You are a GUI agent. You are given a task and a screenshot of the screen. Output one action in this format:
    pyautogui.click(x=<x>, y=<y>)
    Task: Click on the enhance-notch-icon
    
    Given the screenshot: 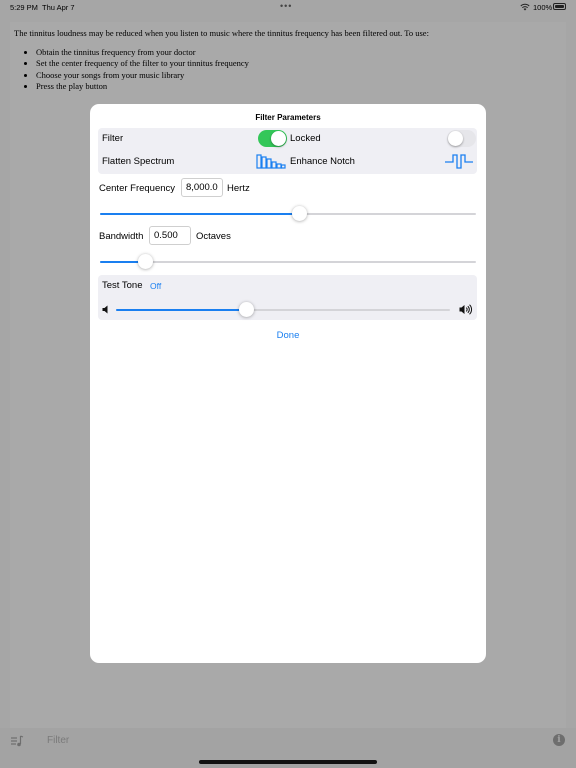 What is the action you would take?
    pyautogui.click(x=459, y=161)
    